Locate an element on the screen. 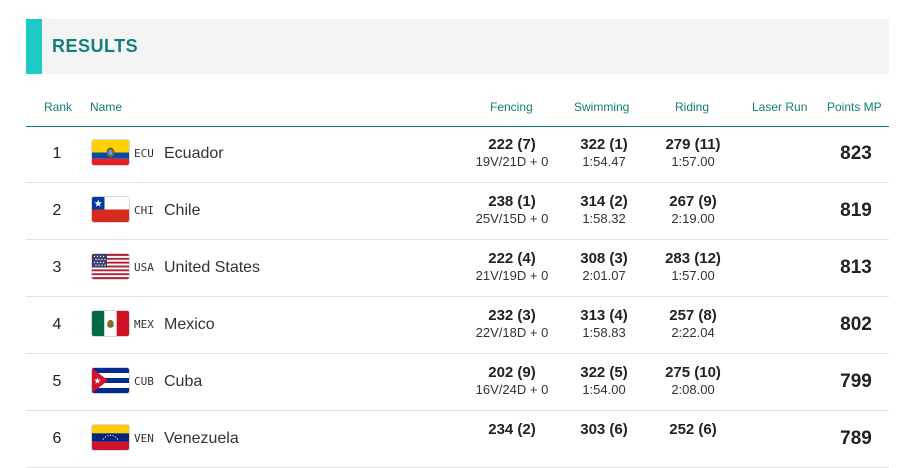 Image resolution: width=908 pixels, height=468 pixels. riding-cell: 267 (9) 2:19.00 is located at coordinates (693, 209).